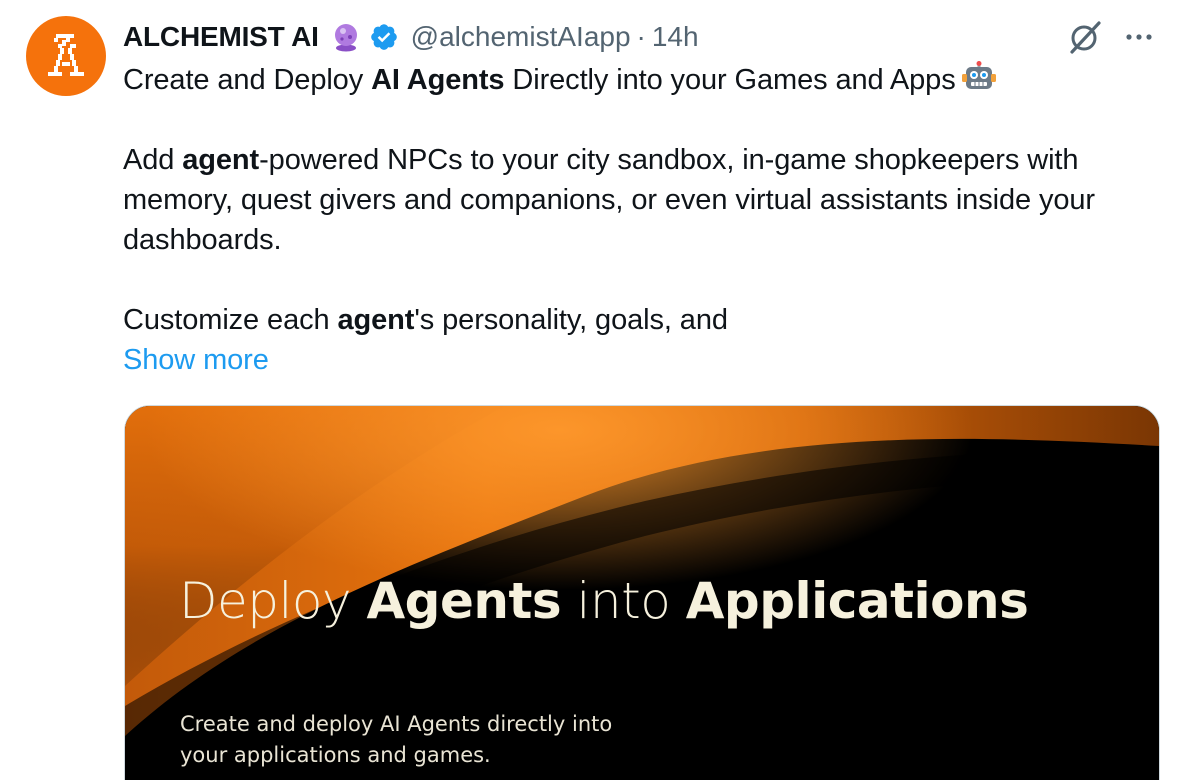  I want to click on timestamp: 14h, so click(675, 37).